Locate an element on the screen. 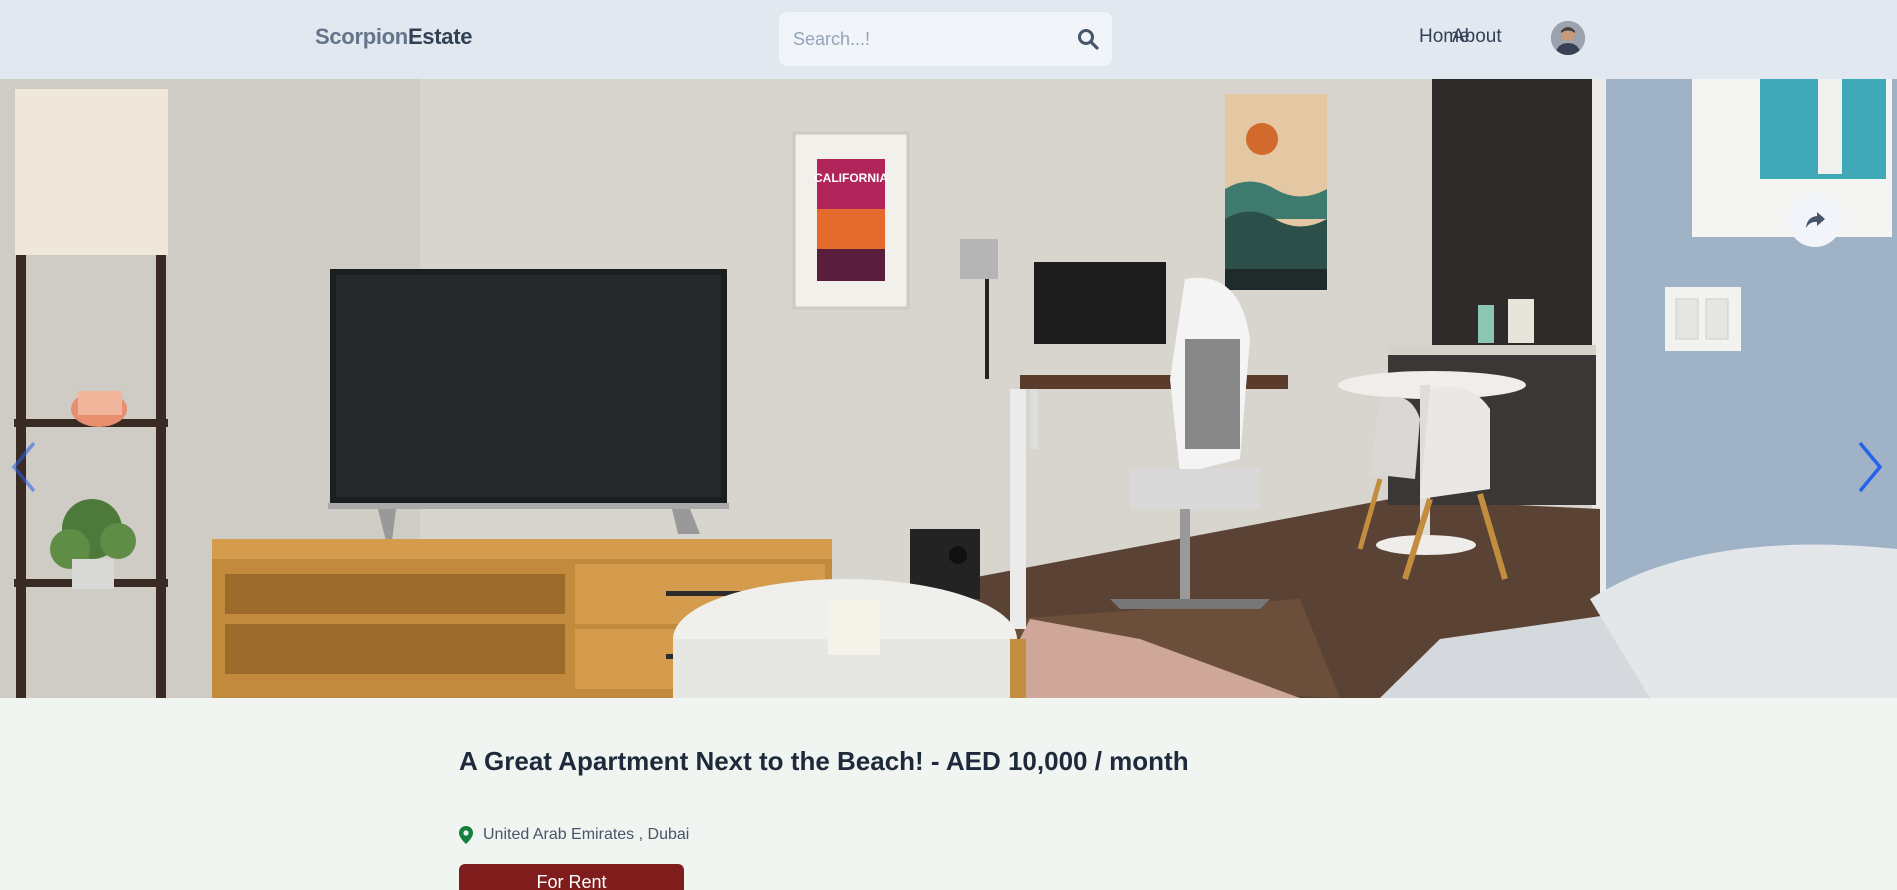 The image size is (1897, 890). user-avatar is located at coordinates (1568, 38).